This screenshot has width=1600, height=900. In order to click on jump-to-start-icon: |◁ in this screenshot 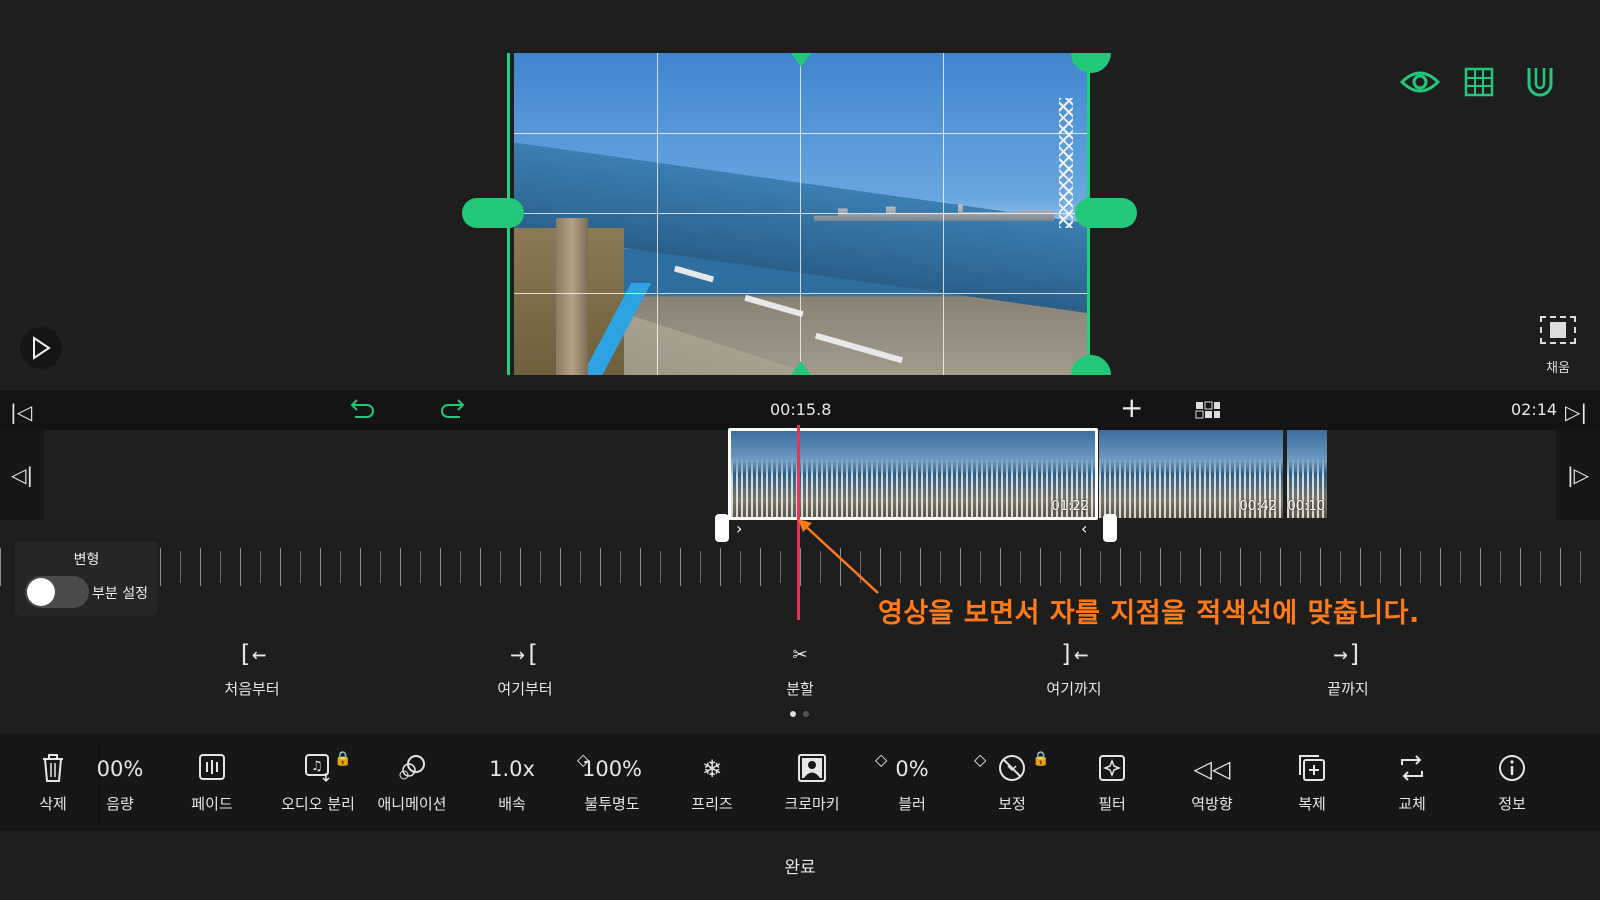, I will do `click(21, 412)`.